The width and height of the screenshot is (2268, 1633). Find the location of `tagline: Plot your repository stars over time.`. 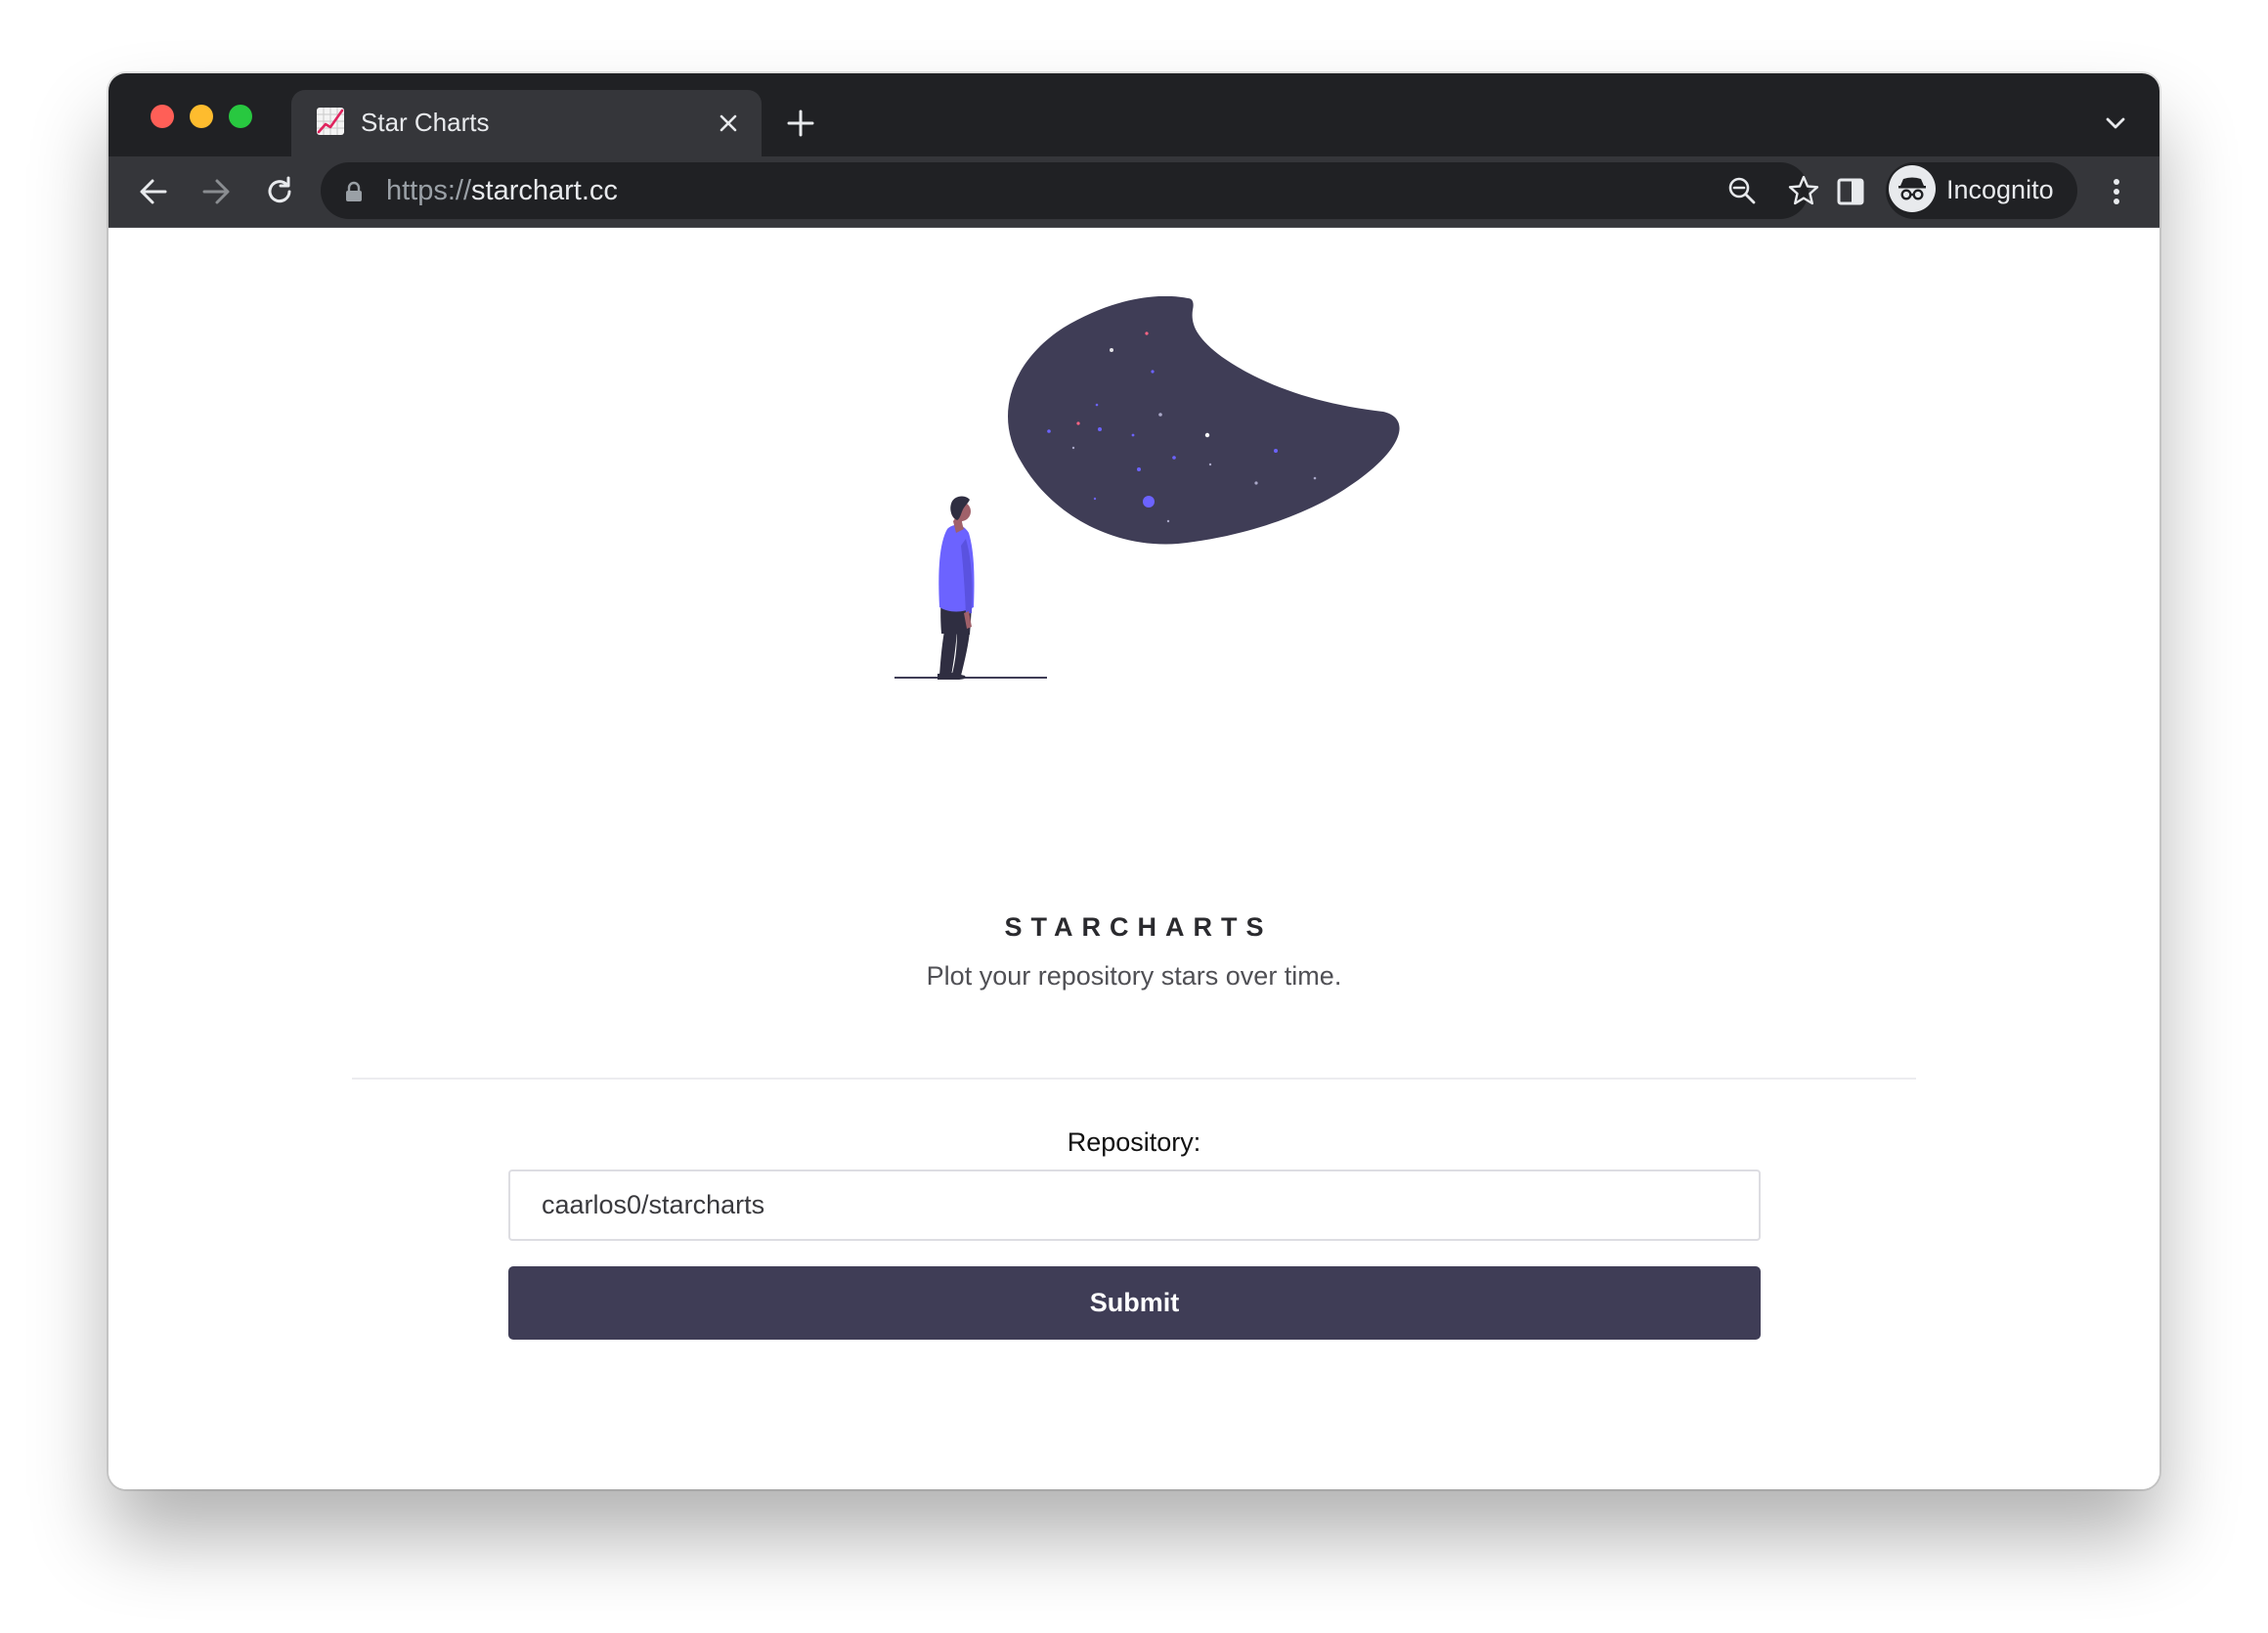

tagline: Plot your repository stars over time. is located at coordinates (1134, 976).